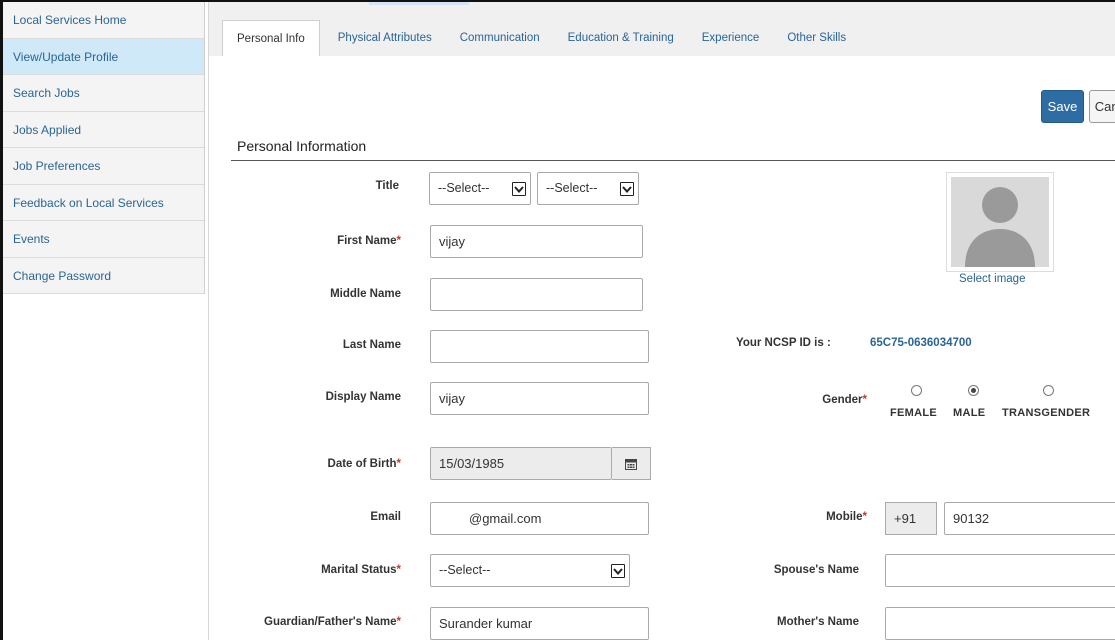 The image size is (1115, 640). I want to click on mobile-country-code: +91, so click(911, 518).